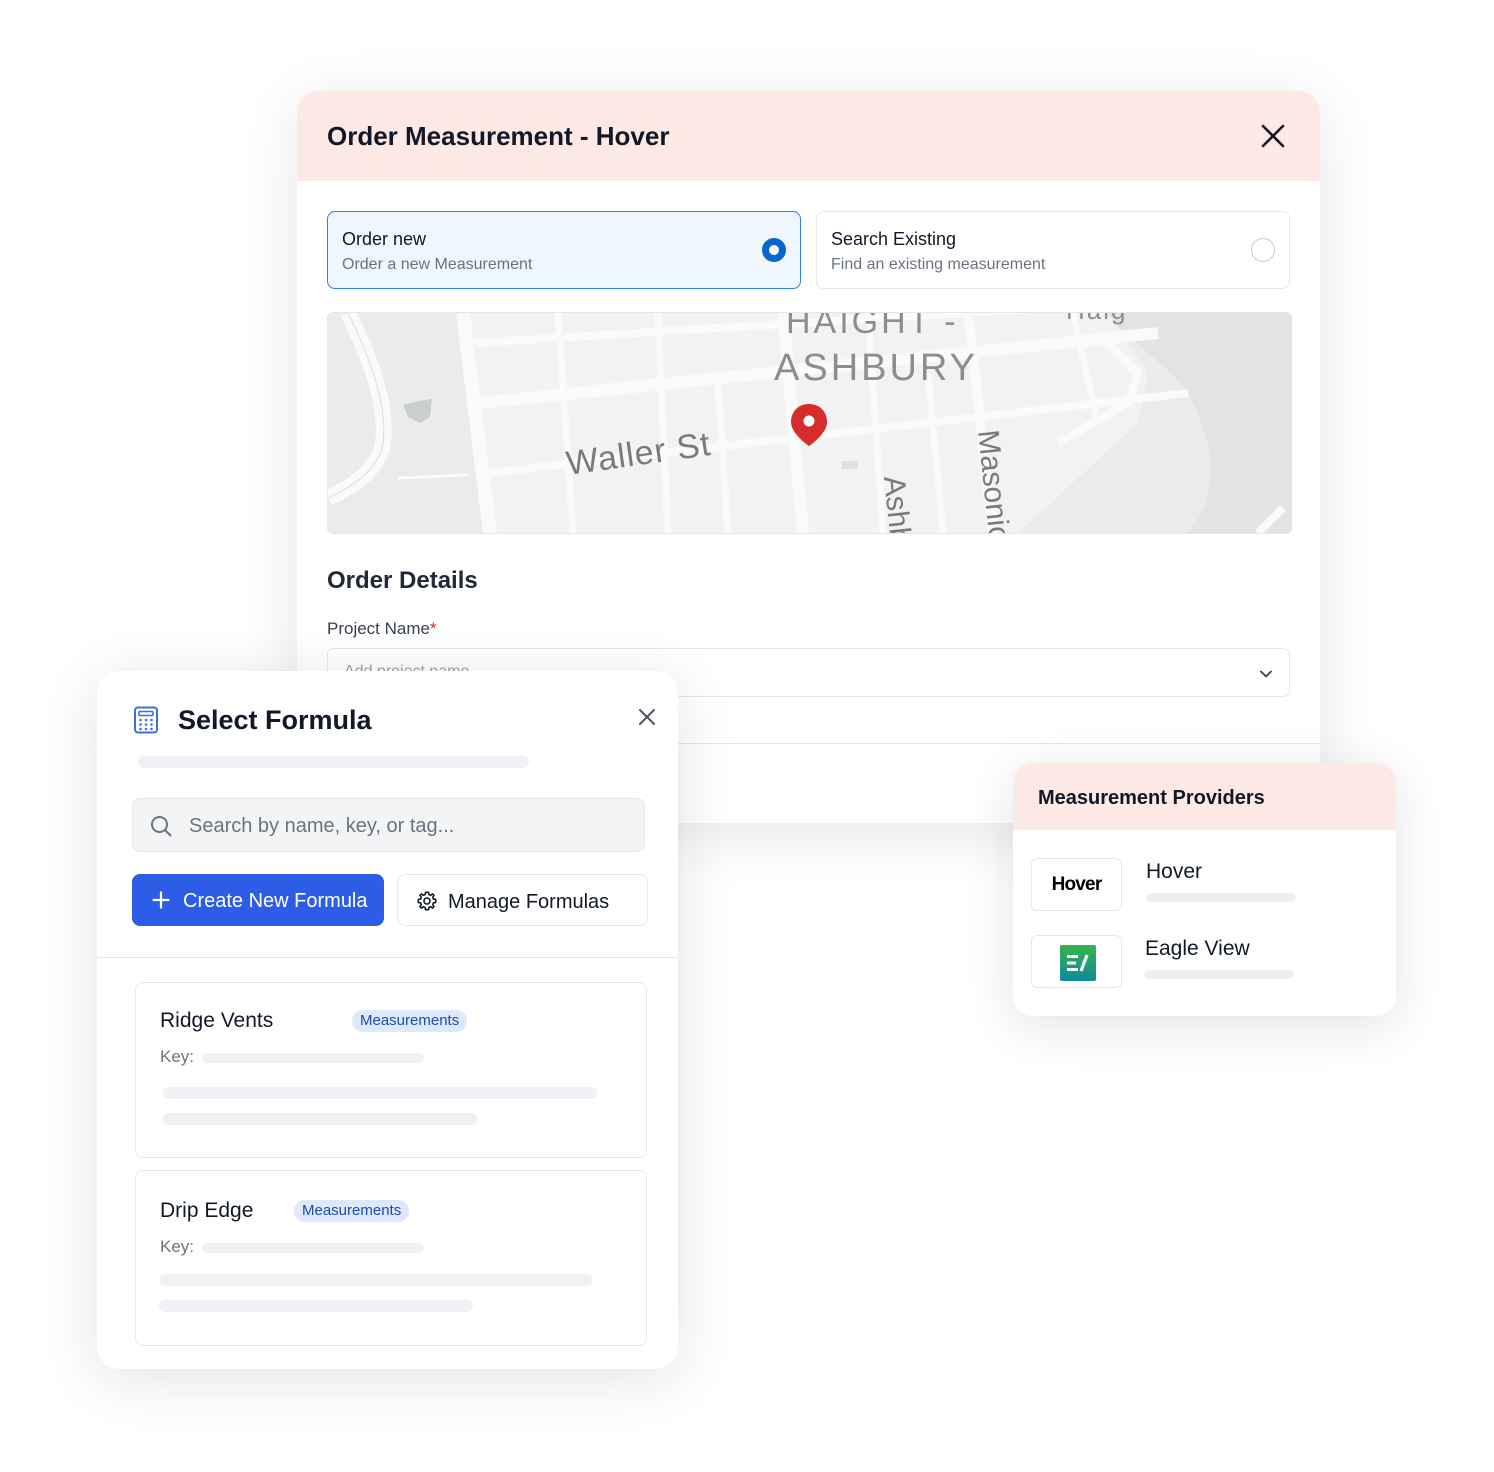 This screenshot has width=1494, height=1472. I want to click on hover-logo-text: Hover, so click(1077, 884).